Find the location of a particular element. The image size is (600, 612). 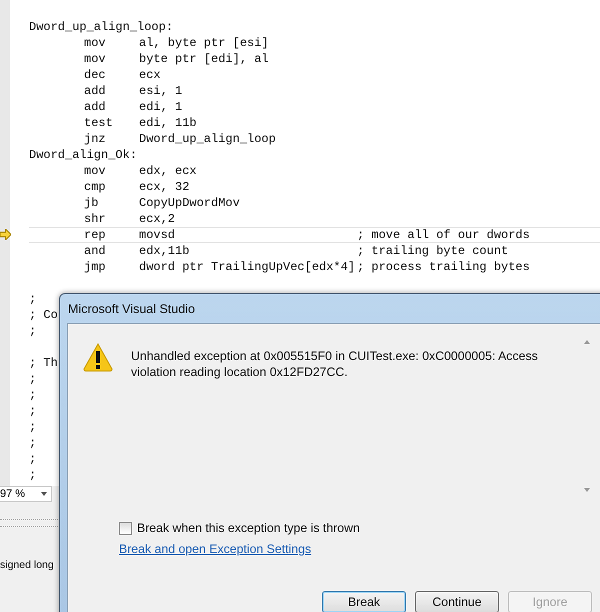

warning-icon is located at coordinates (98, 357).